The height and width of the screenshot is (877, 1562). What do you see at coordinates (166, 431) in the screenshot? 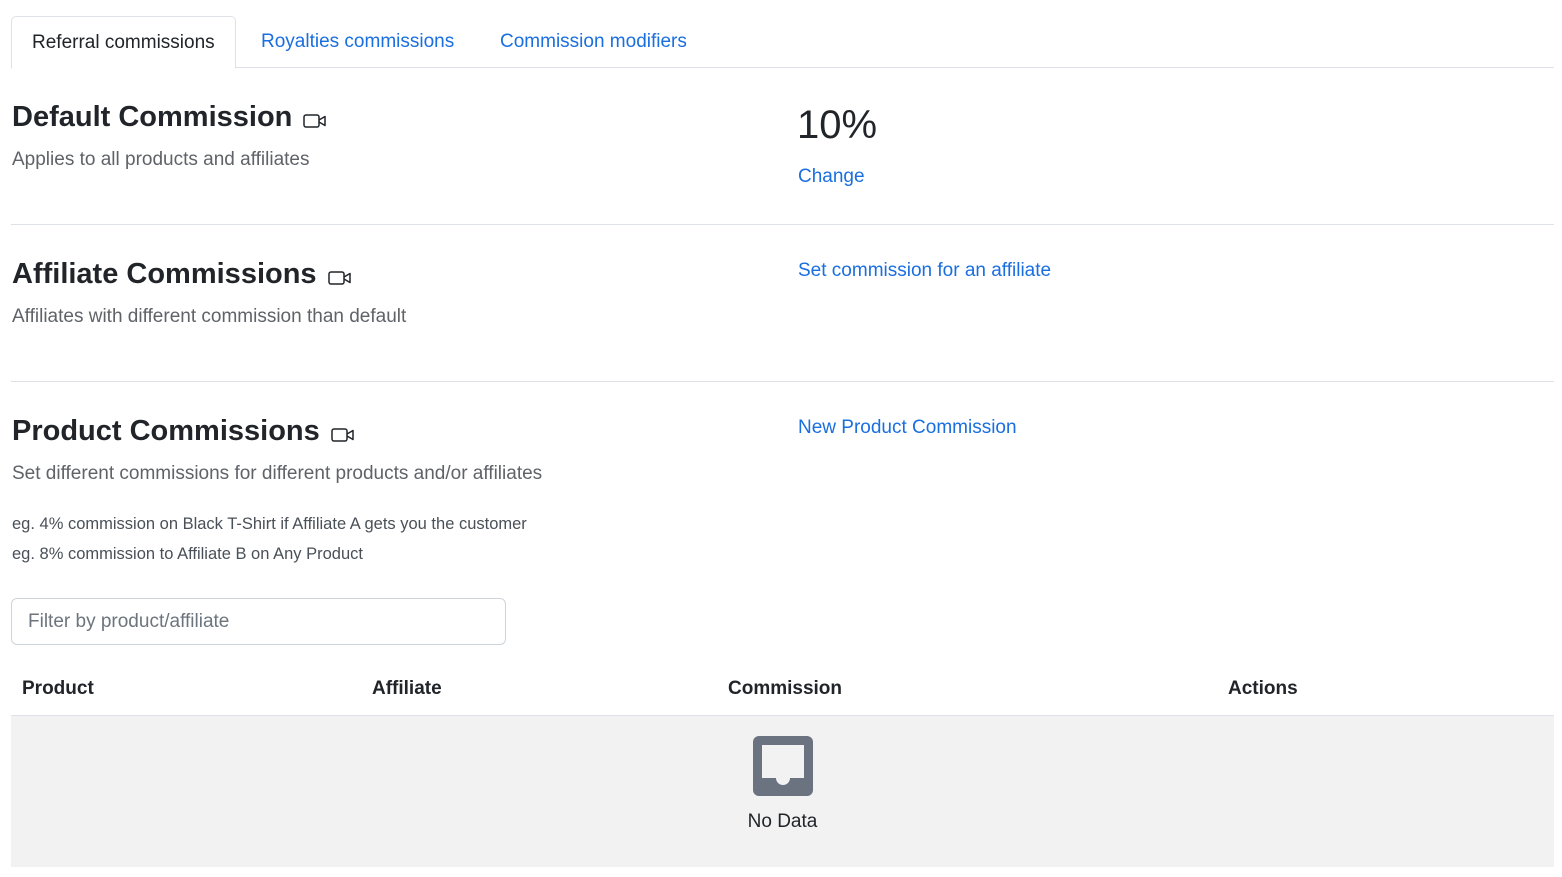
I see `product-commissions-title: Product Commissions` at bounding box center [166, 431].